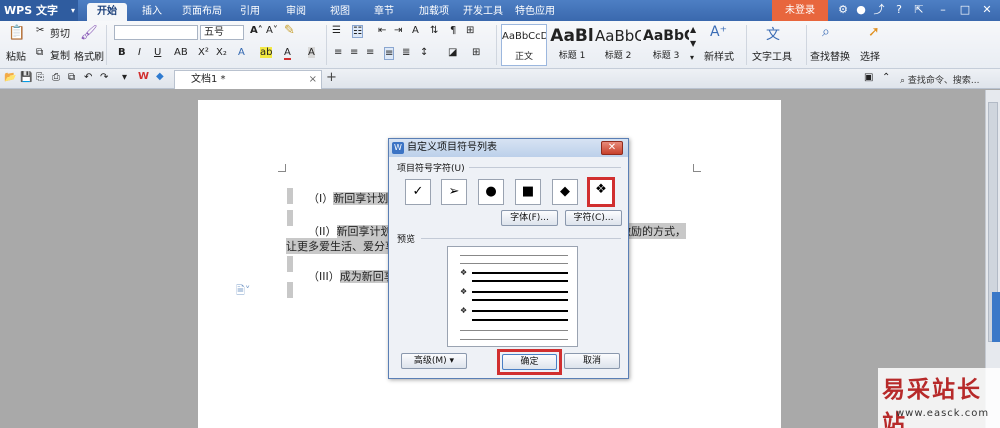 The width and height of the screenshot is (1000, 428). I want to click on tab-review: 审阅, so click(296, 12).